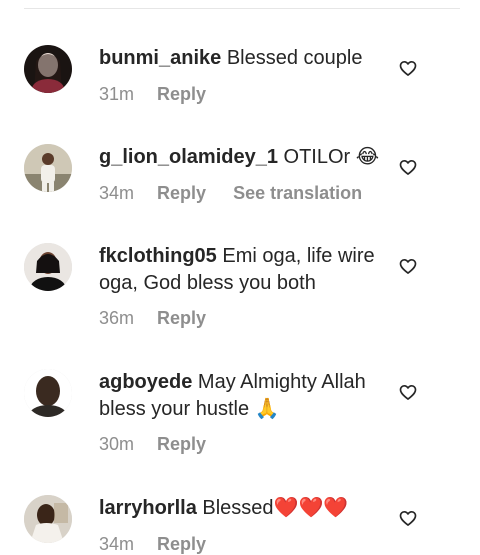 The width and height of the screenshot is (480, 555). What do you see at coordinates (117, 318) in the screenshot?
I see `comment-timestamp: 36m` at bounding box center [117, 318].